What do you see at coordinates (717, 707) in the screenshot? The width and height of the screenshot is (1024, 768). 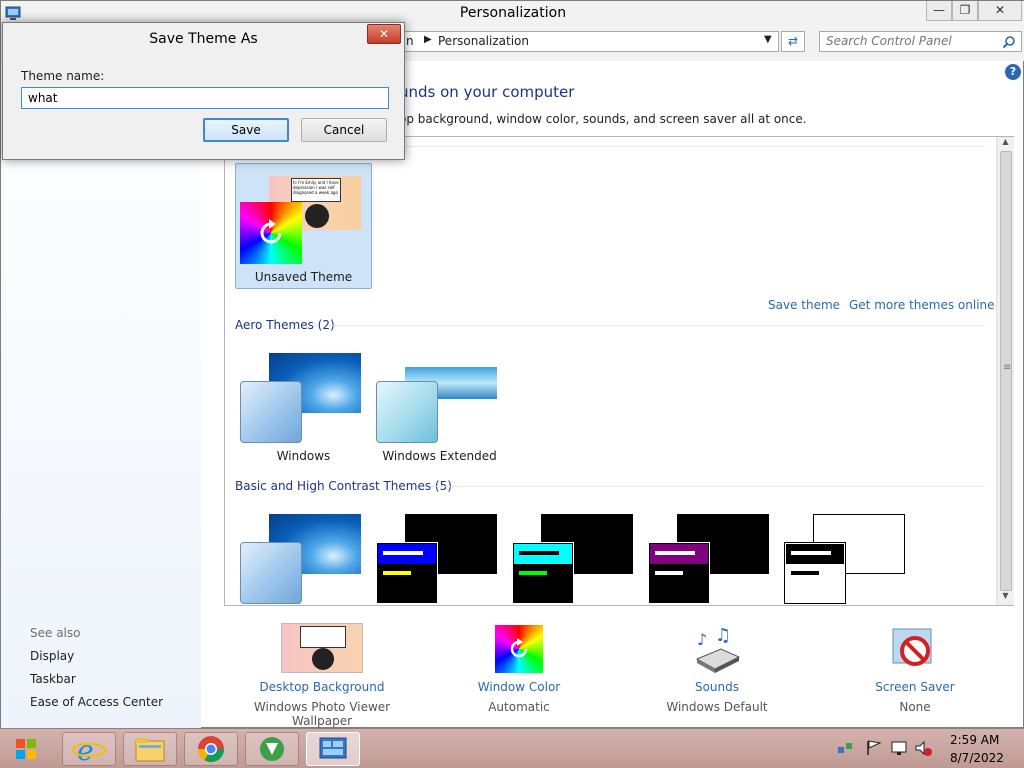 I see `sounds-value: Windows Default` at bounding box center [717, 707].